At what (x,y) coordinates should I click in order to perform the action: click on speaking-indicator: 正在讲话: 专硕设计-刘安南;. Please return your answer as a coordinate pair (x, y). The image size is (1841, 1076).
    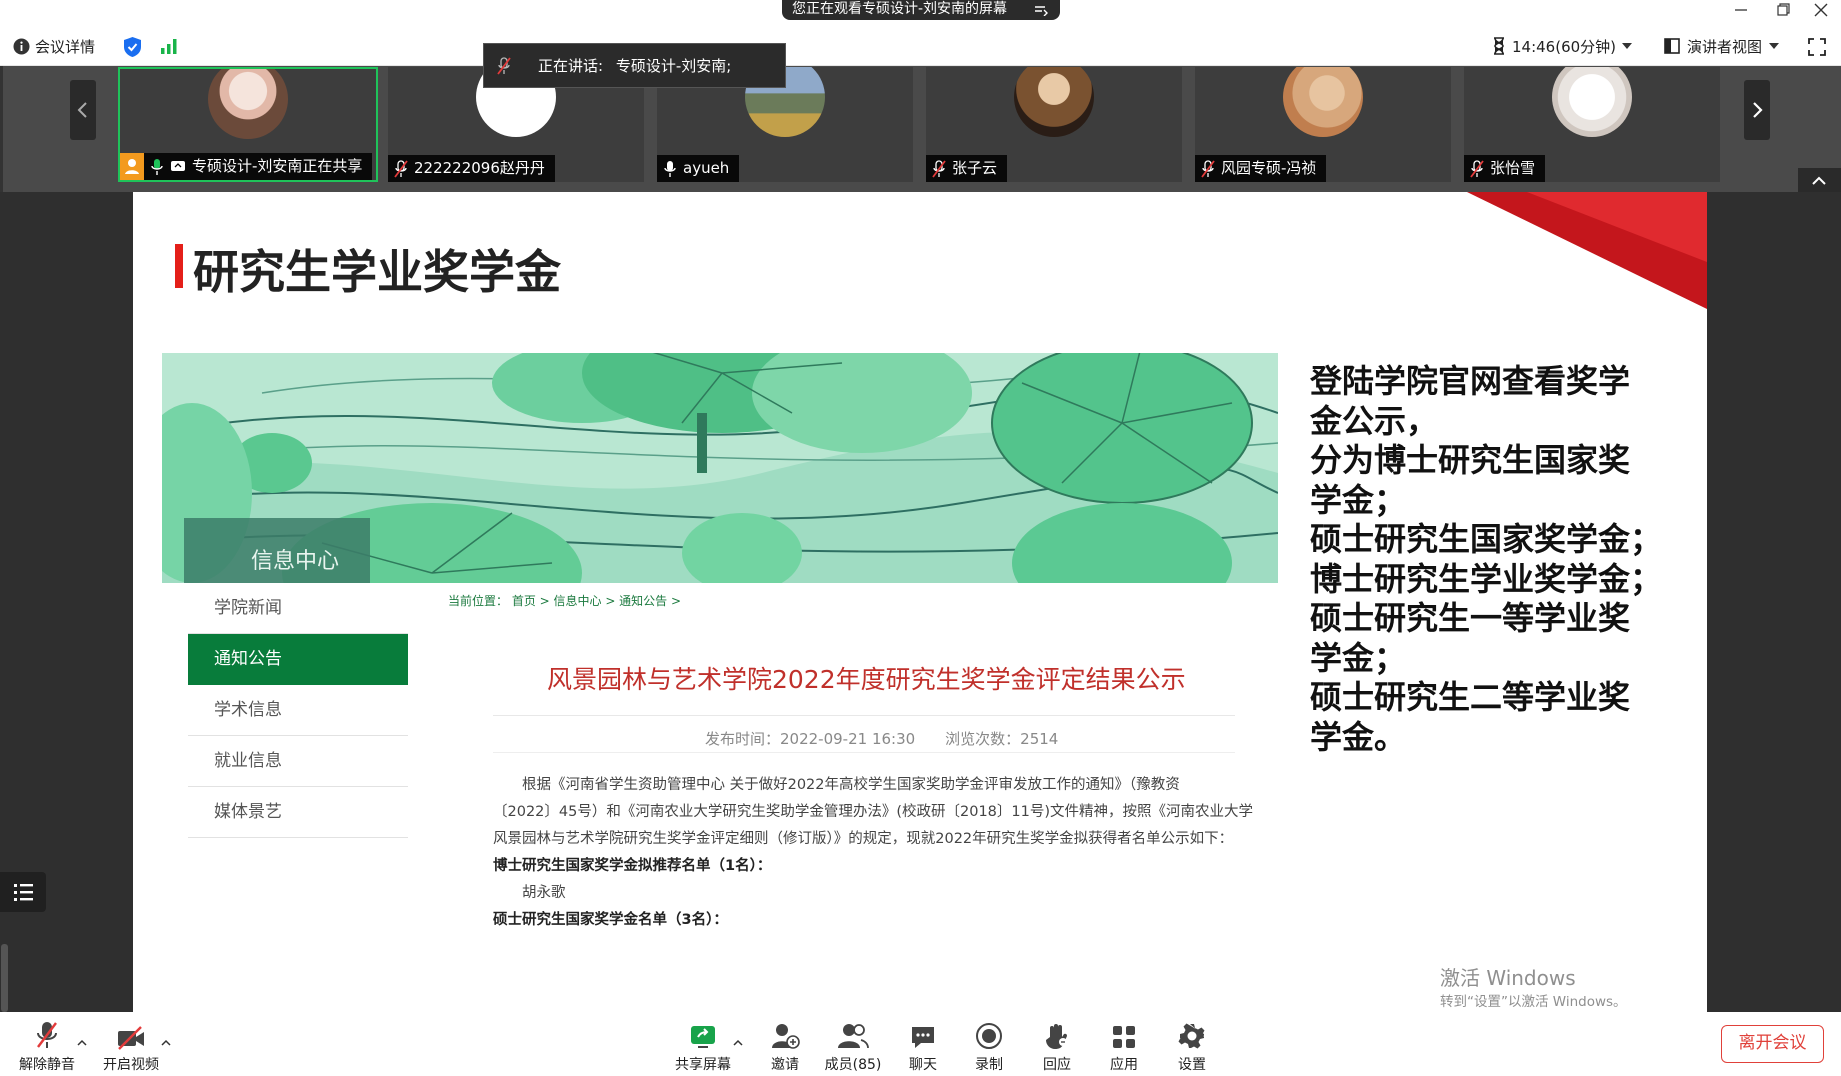
    Looking at the image, I should click on (634, 65).